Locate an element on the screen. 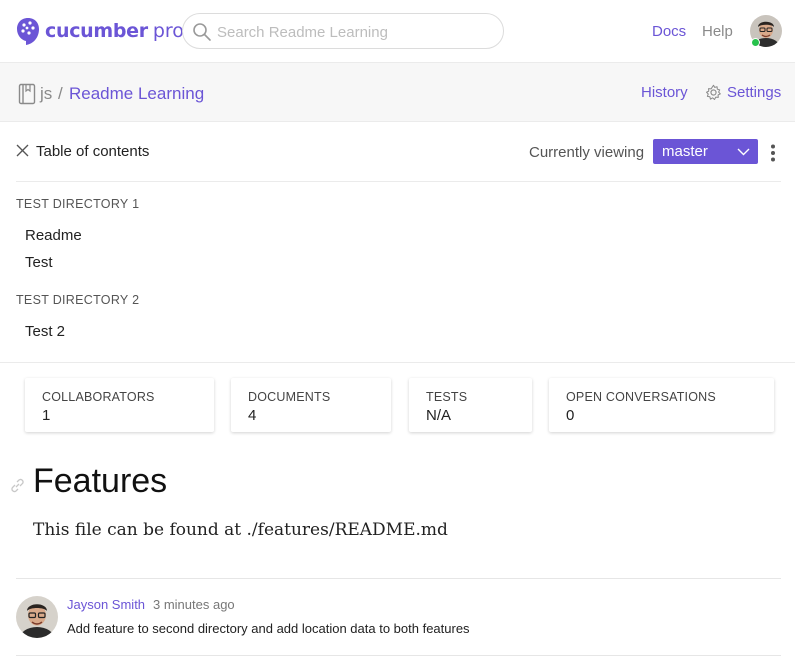  search-box is located at coordinates (343, 31).